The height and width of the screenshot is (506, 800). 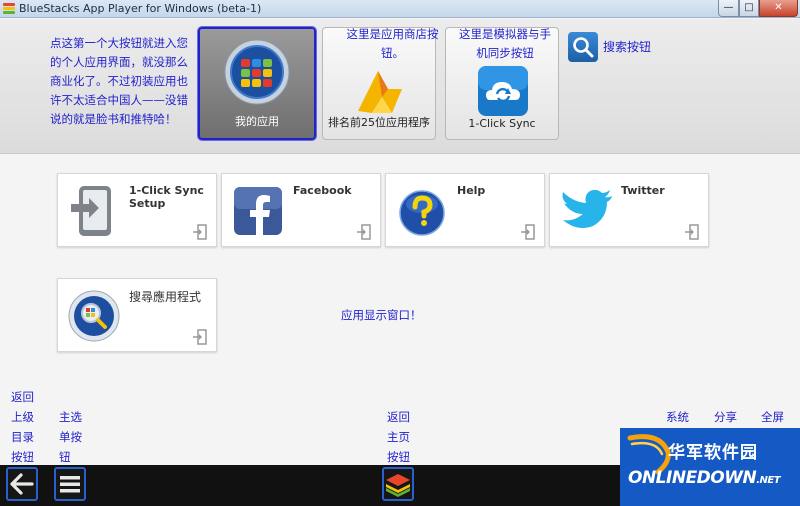 I want to click on my-apps-button: 我的应用, so click(x=257, y=83).